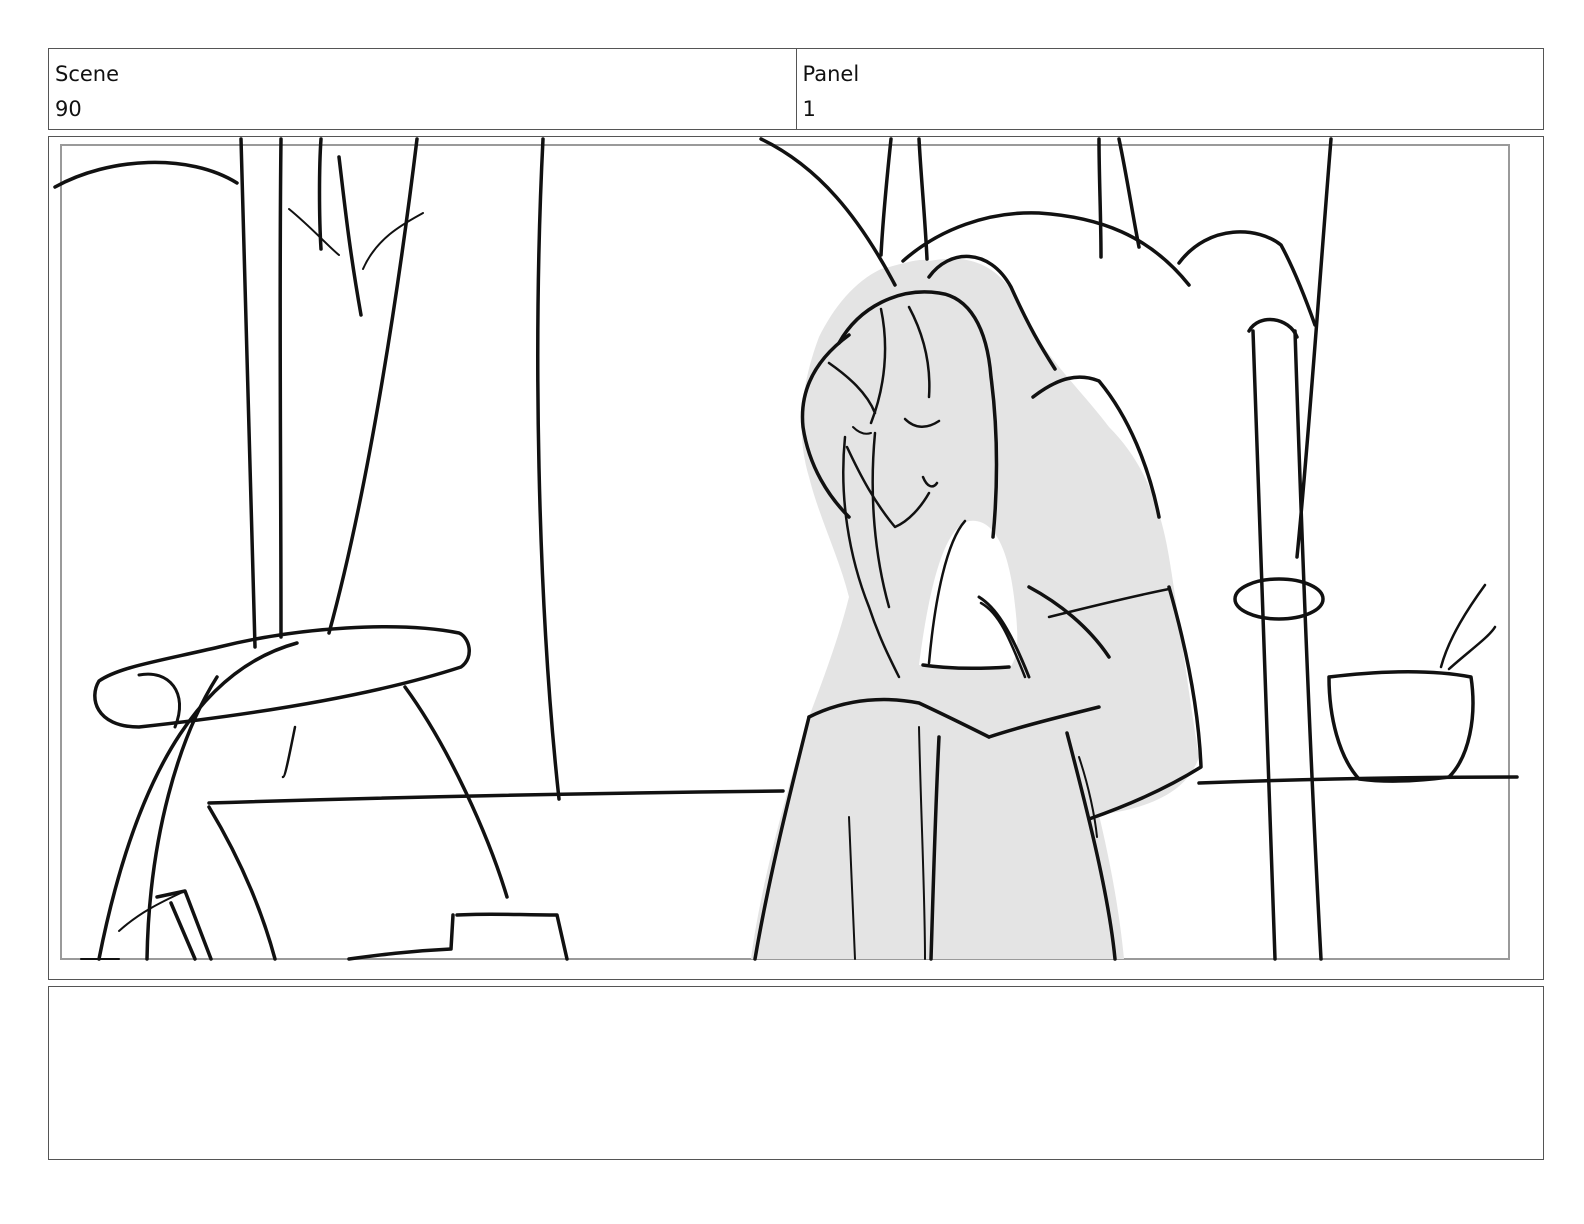 The width and height of the screenshot is (1584, 1224). Describe the element at coordinates (87, 74) in the screenshot. I see `scene-label: Scene` at that location.